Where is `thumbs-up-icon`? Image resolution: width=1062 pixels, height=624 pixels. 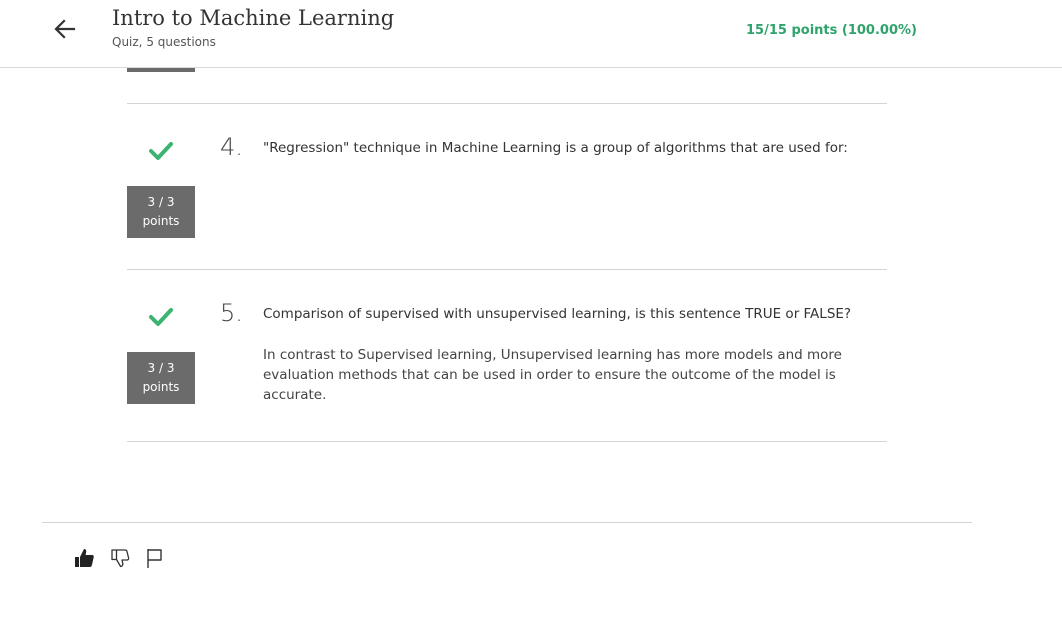
thumbs-up-icon is located at coordinates (84, 558).